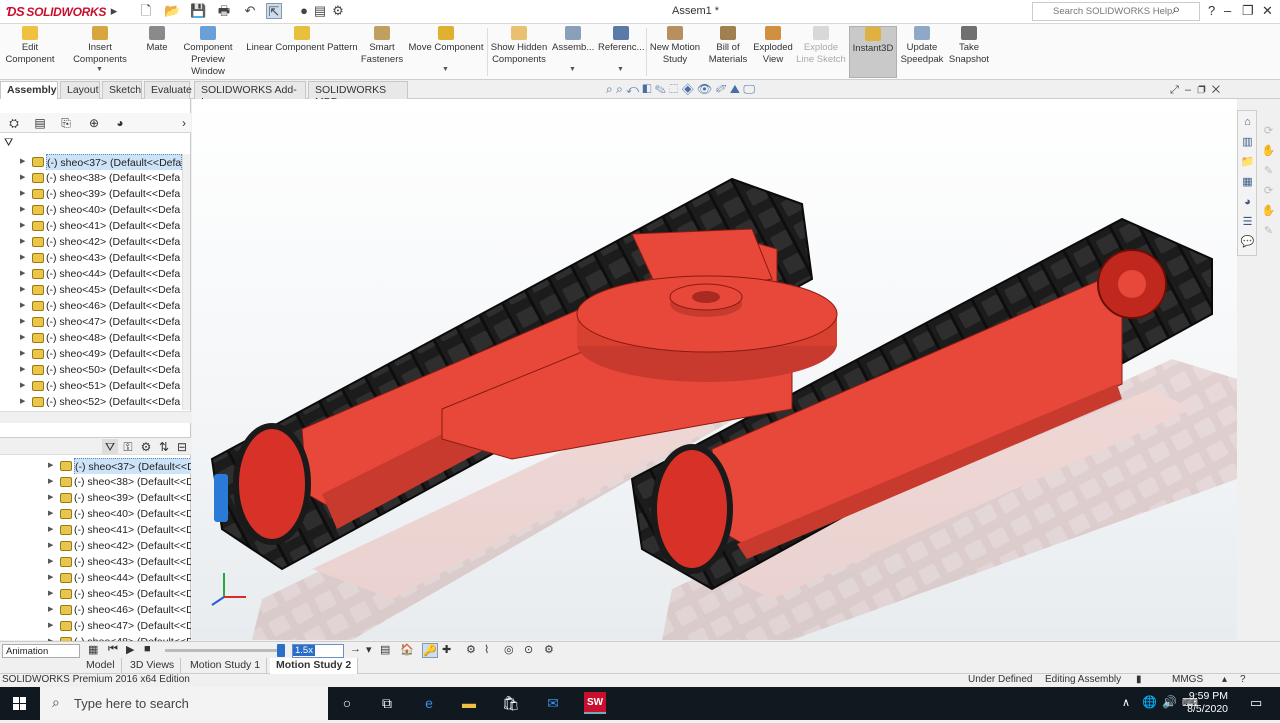 Image resolution: width=1280 pixels, height=723 pixels. I want to click on tree-item: ▶ (-) sheo<39> (Default<<D, so click(95, 498).